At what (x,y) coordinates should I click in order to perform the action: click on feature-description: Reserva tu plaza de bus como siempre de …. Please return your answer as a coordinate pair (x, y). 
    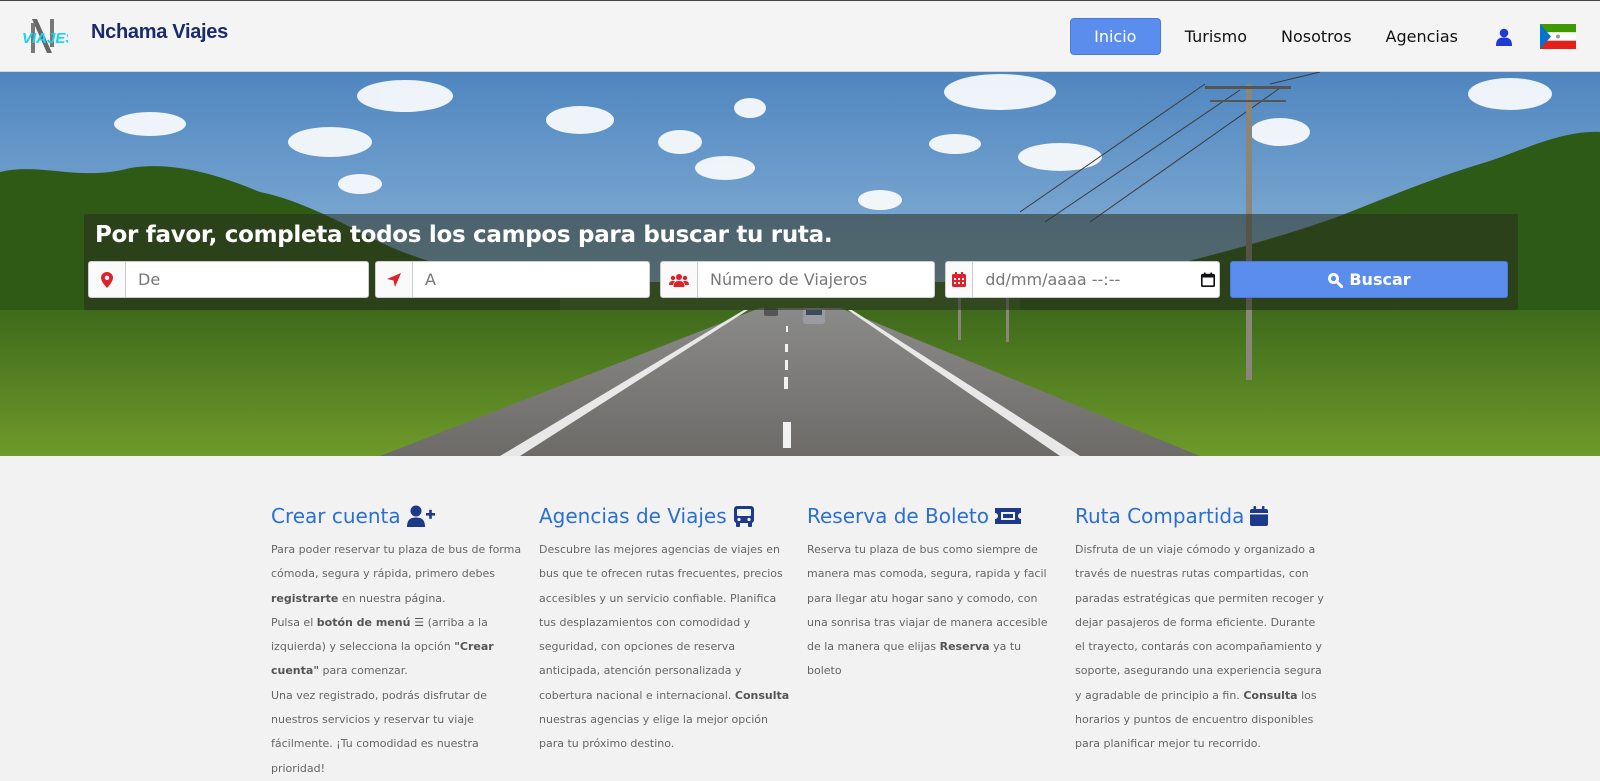
    Looking at the image, I should click on (927, 610).